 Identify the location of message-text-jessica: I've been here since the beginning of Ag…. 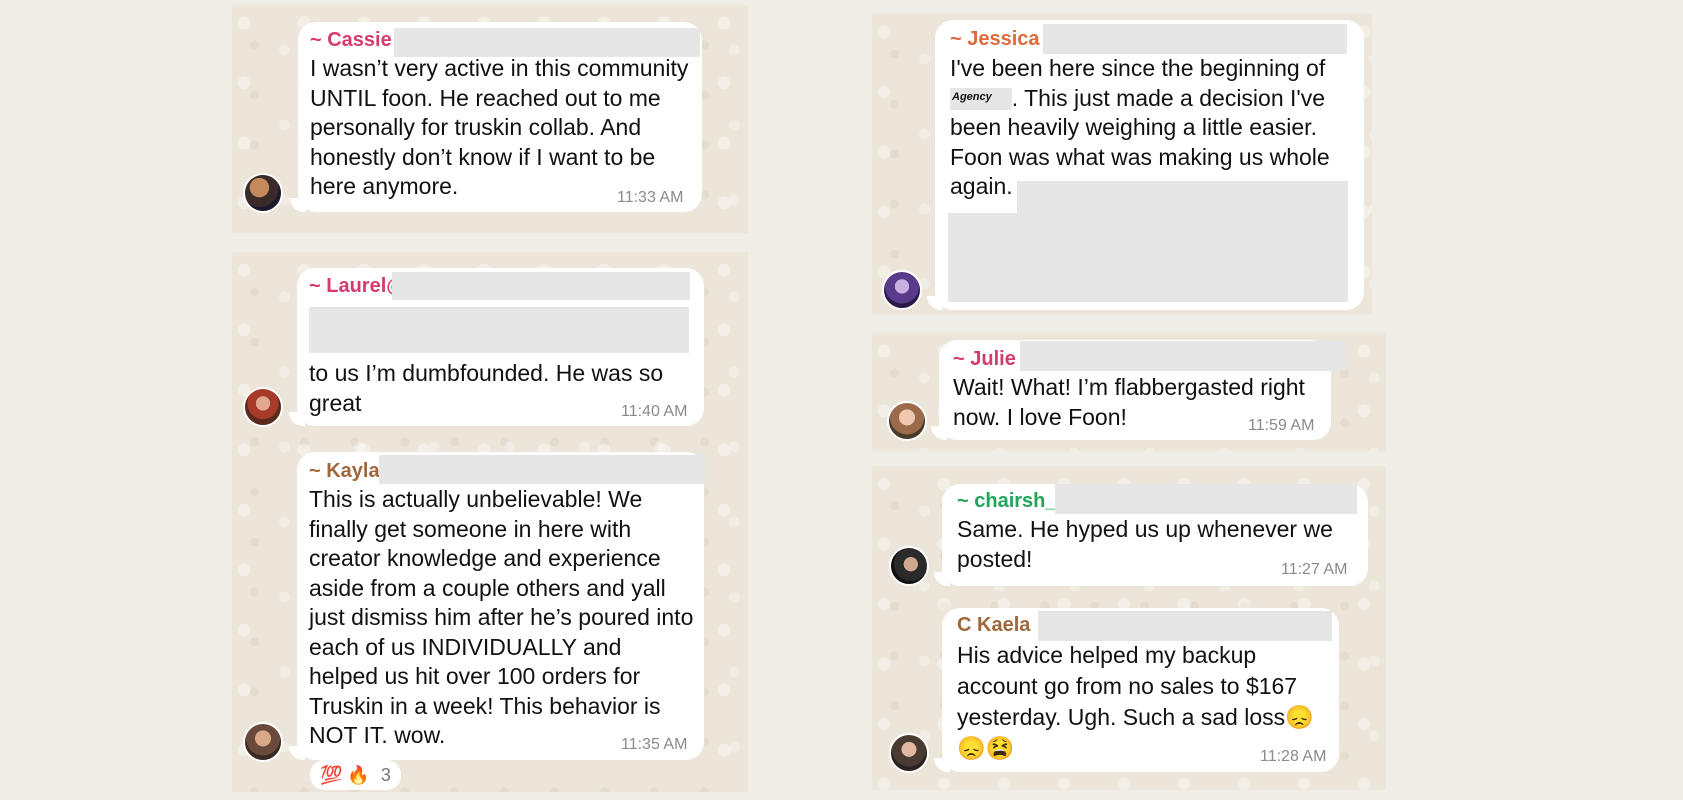
(1150, 128).